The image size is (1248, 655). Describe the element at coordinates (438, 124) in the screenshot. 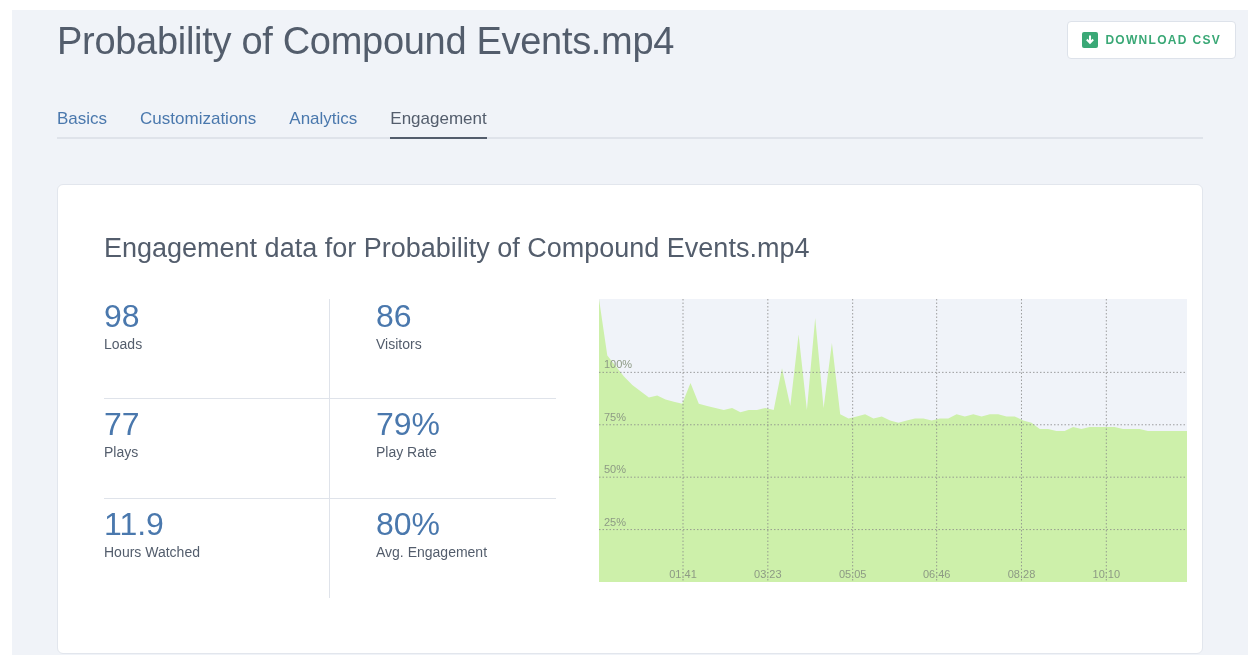

I see `tab: Engagement` at that location.